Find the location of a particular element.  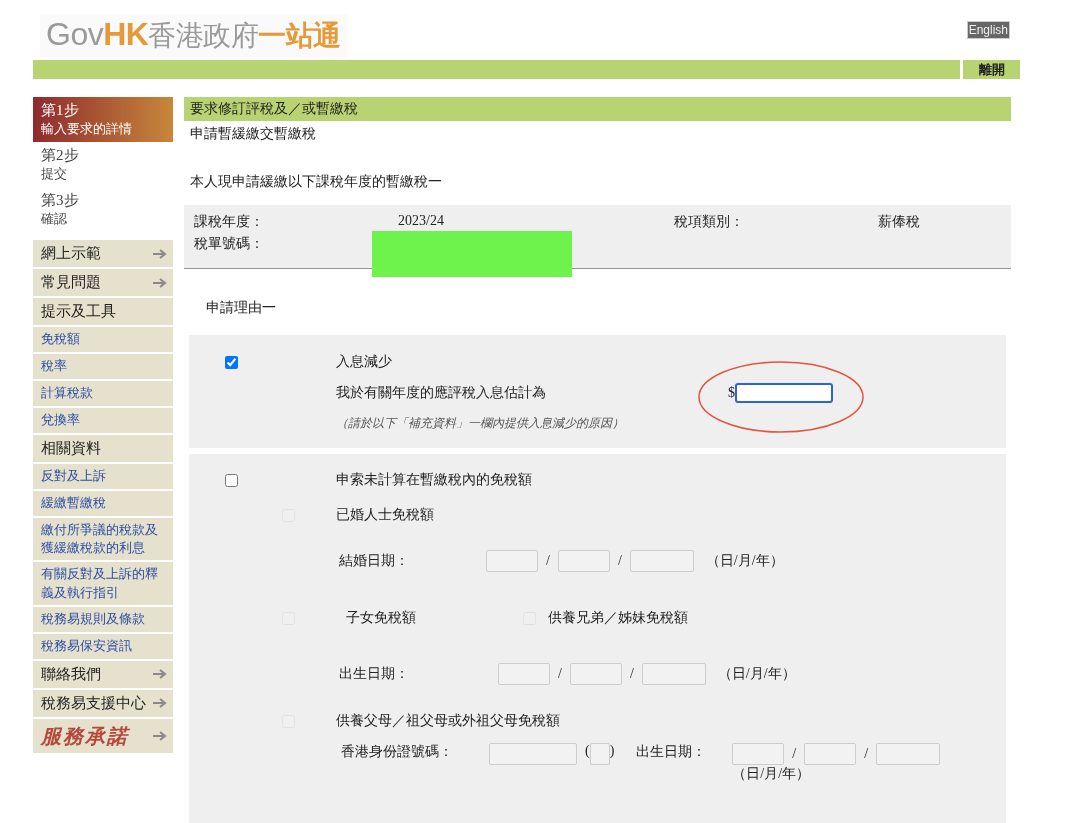

step-label: 確認 is located at coordinates (54, 219).